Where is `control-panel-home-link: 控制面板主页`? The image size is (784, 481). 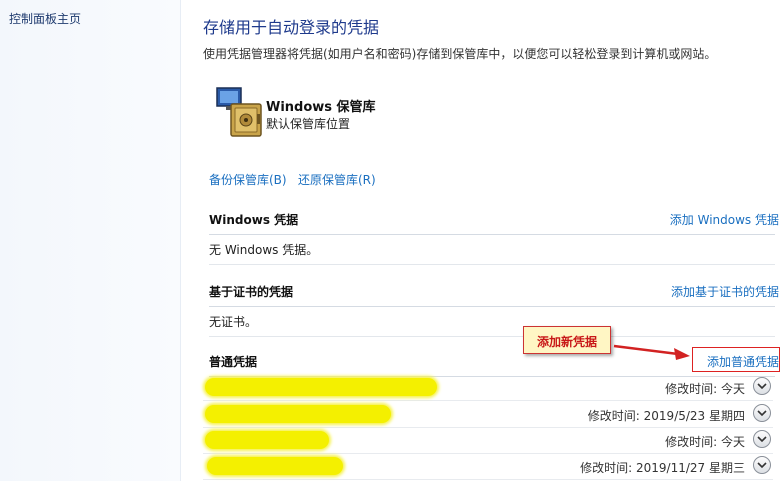 control-panel-home-link: 控制面板主页 is located at coordinates (45, 18).